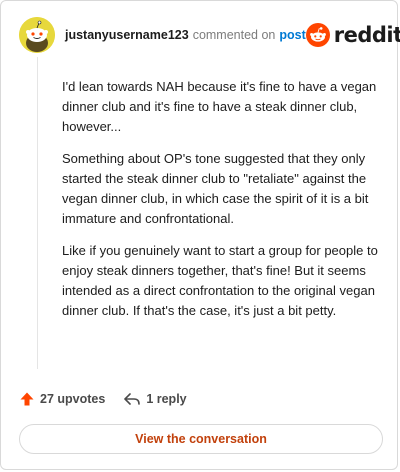 The height and width of the screenshot is (472, 400). What do you see at coordinates (127, 35) in the screenshot?
I see `username-link: justanyusername123` at bounding box center [127, 35].